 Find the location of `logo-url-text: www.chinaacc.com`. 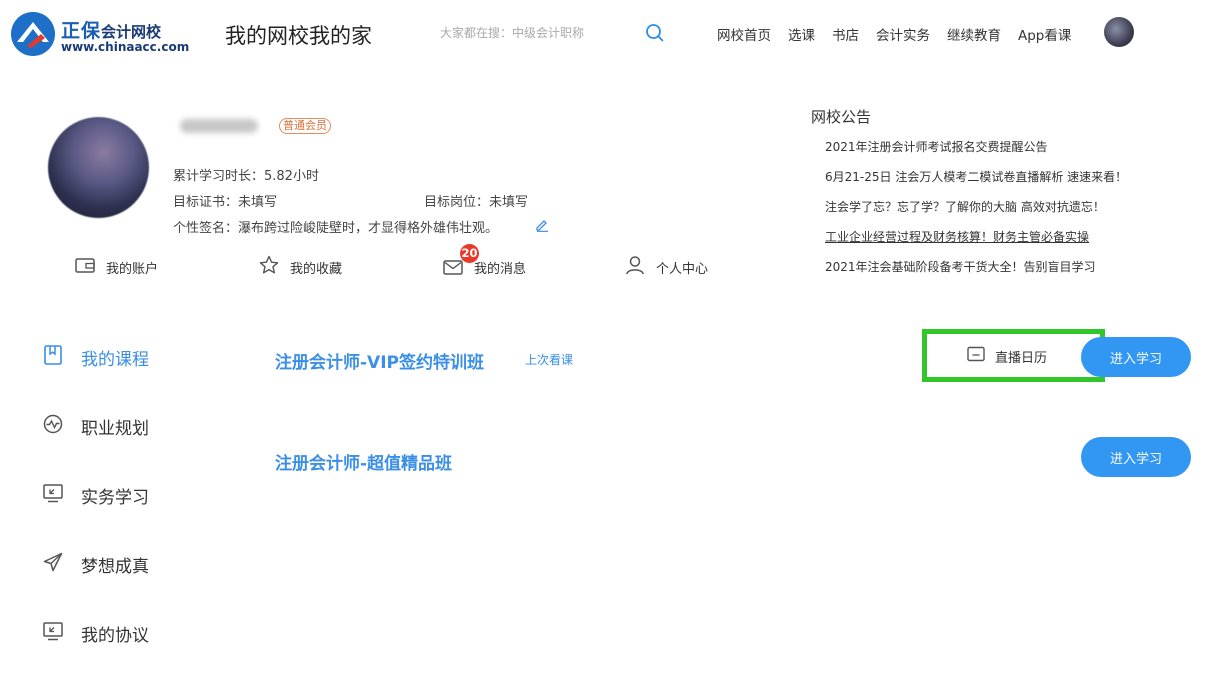

logo-url-text: www.chinaacc.com is located at coordinates (125, 47).